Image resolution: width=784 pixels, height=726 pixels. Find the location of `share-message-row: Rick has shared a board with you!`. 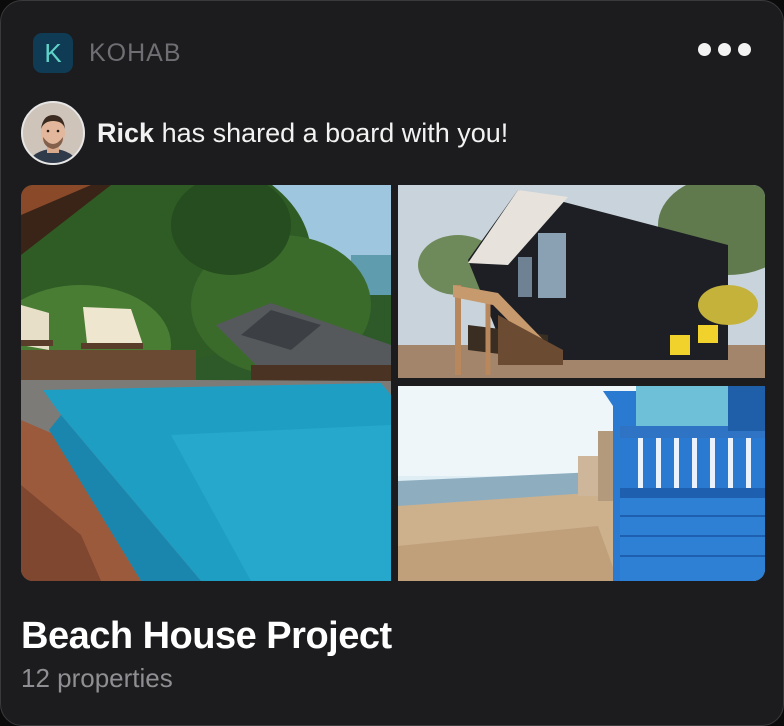

share-message-row: Rick has shared a board with you! is located at coordinates (264, 133).